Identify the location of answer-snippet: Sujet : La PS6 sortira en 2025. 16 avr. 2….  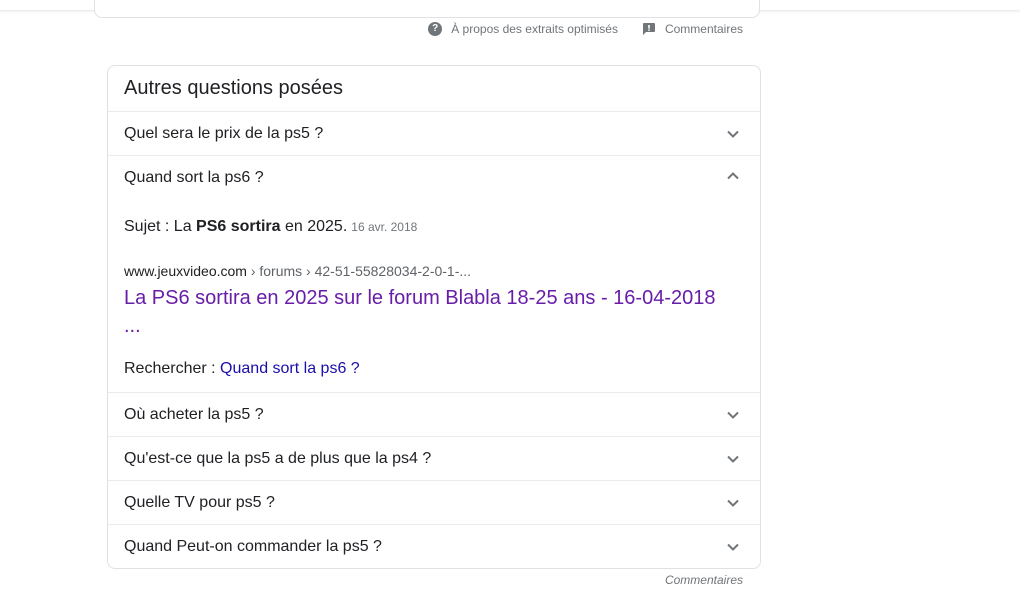
(270, 227).